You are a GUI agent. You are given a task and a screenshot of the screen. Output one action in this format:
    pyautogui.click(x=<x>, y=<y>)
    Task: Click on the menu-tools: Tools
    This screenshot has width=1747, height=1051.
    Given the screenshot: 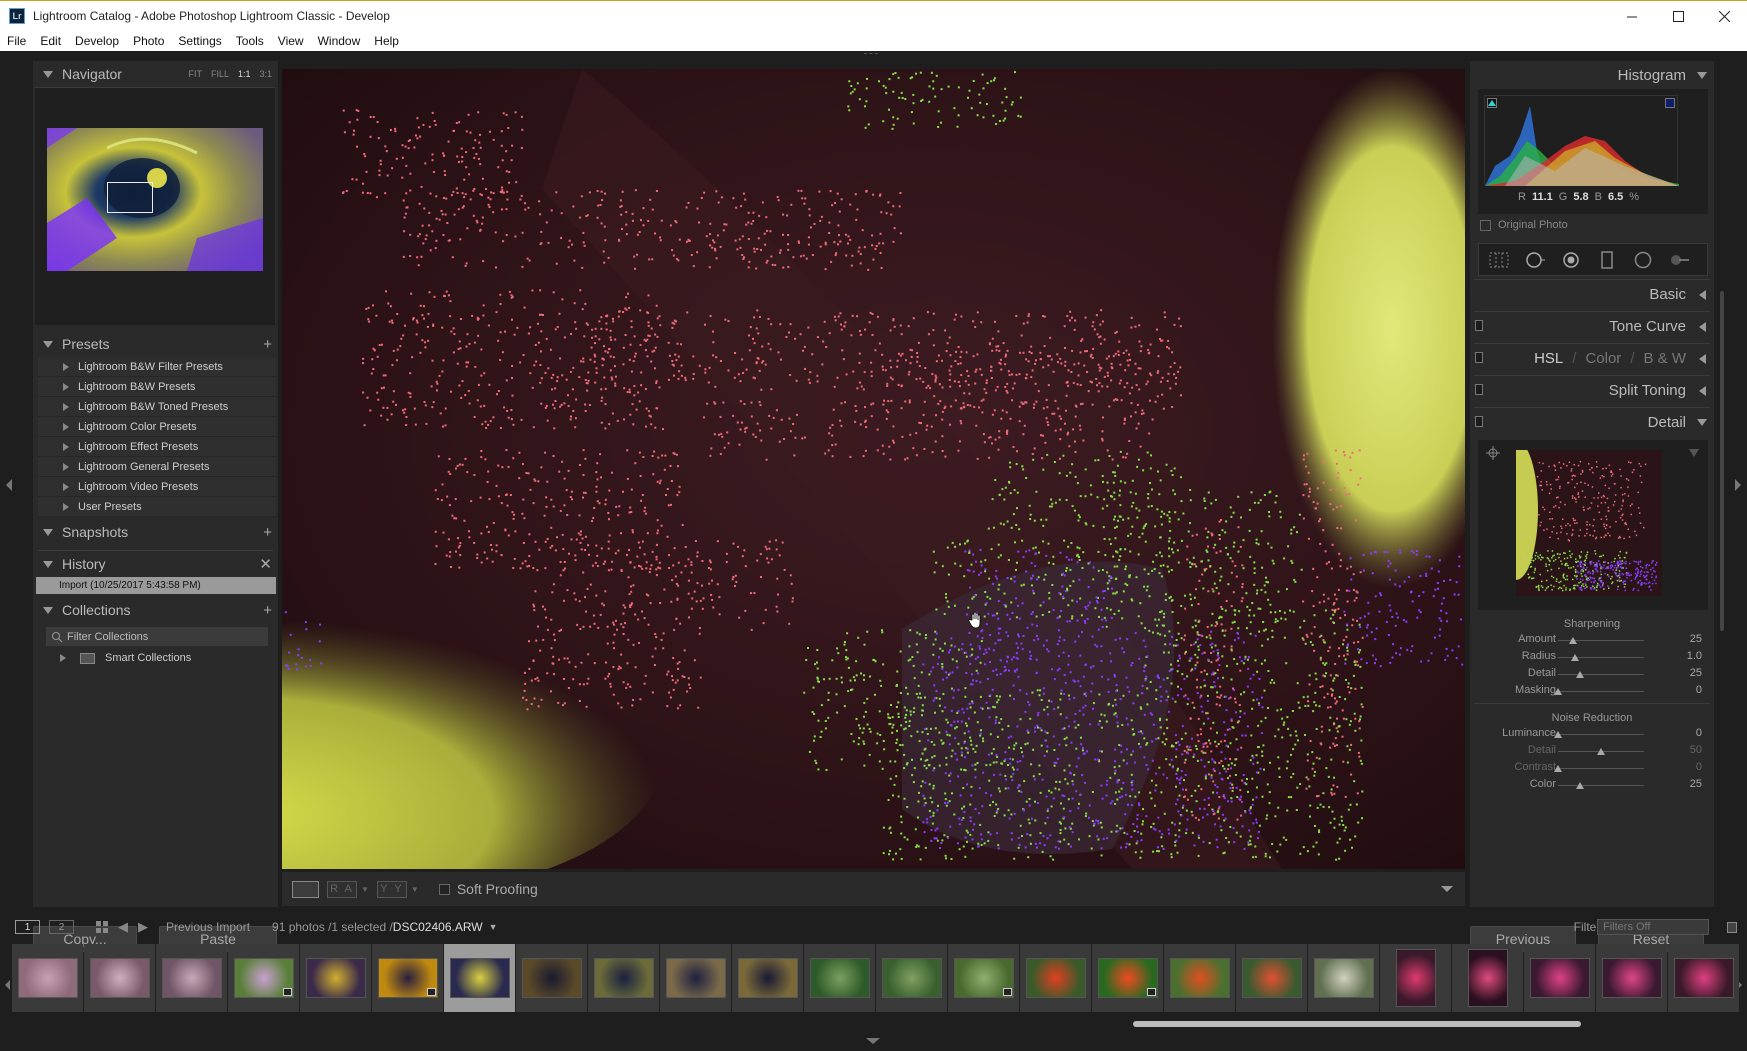 What is the action you would take?
    pyautogui.click(x=250, y=41)
    